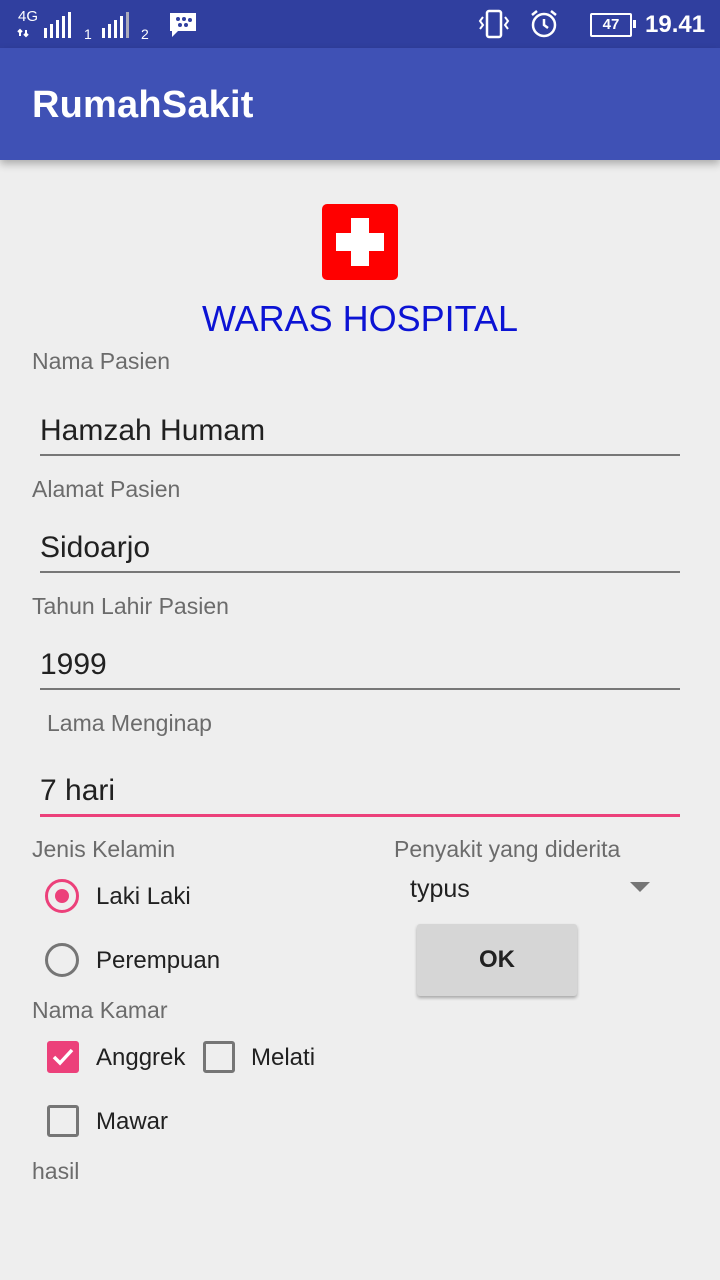 The image size is (720, 1280). Describe the element at coordinates (544, 24) in the screenshot. I see `alarm-icon` at that location.